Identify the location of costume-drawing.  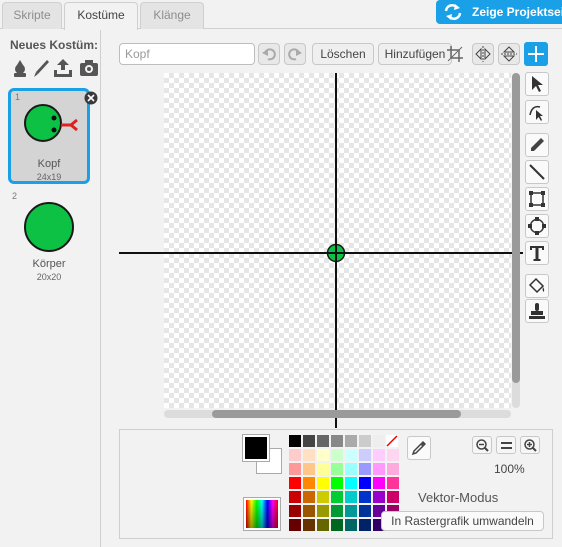
(336, 253).